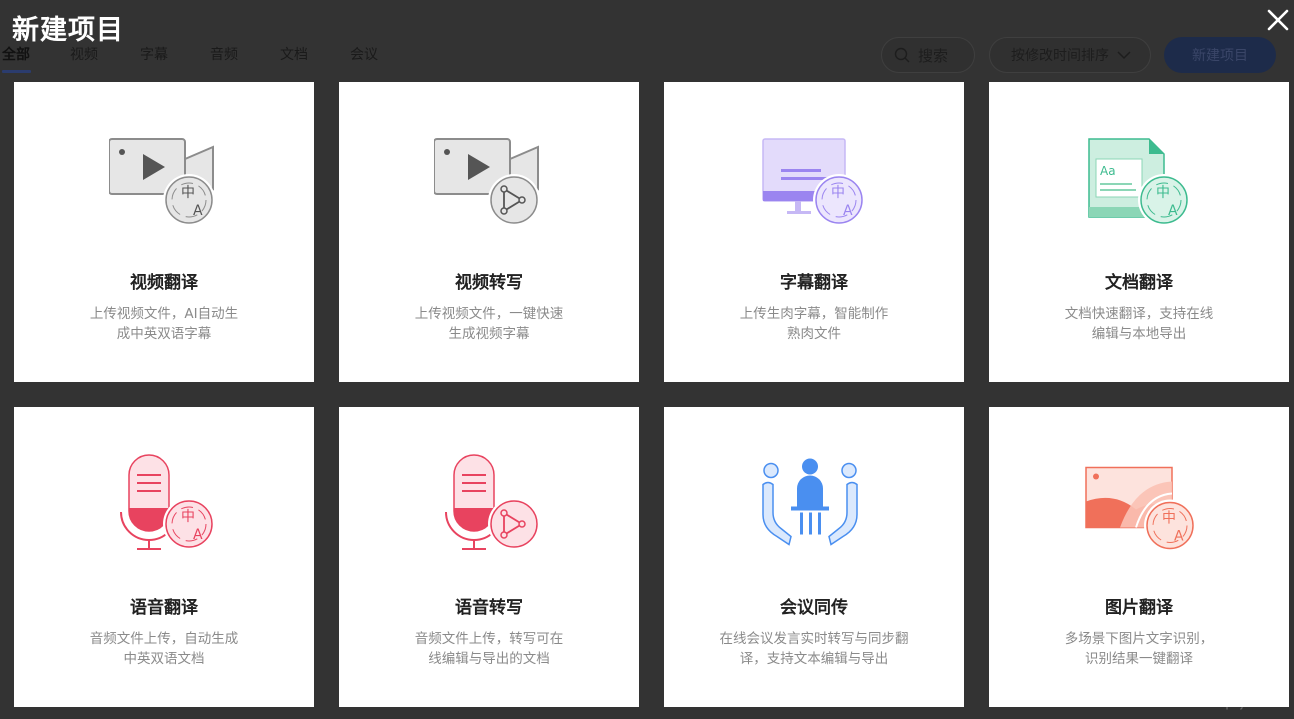 The height and width of the screenshot is (719, 1294). What do you see at coordinates (814, 608) in the screenshot?
I see `card-title: 会议同传` at bounding box center [814, 608].